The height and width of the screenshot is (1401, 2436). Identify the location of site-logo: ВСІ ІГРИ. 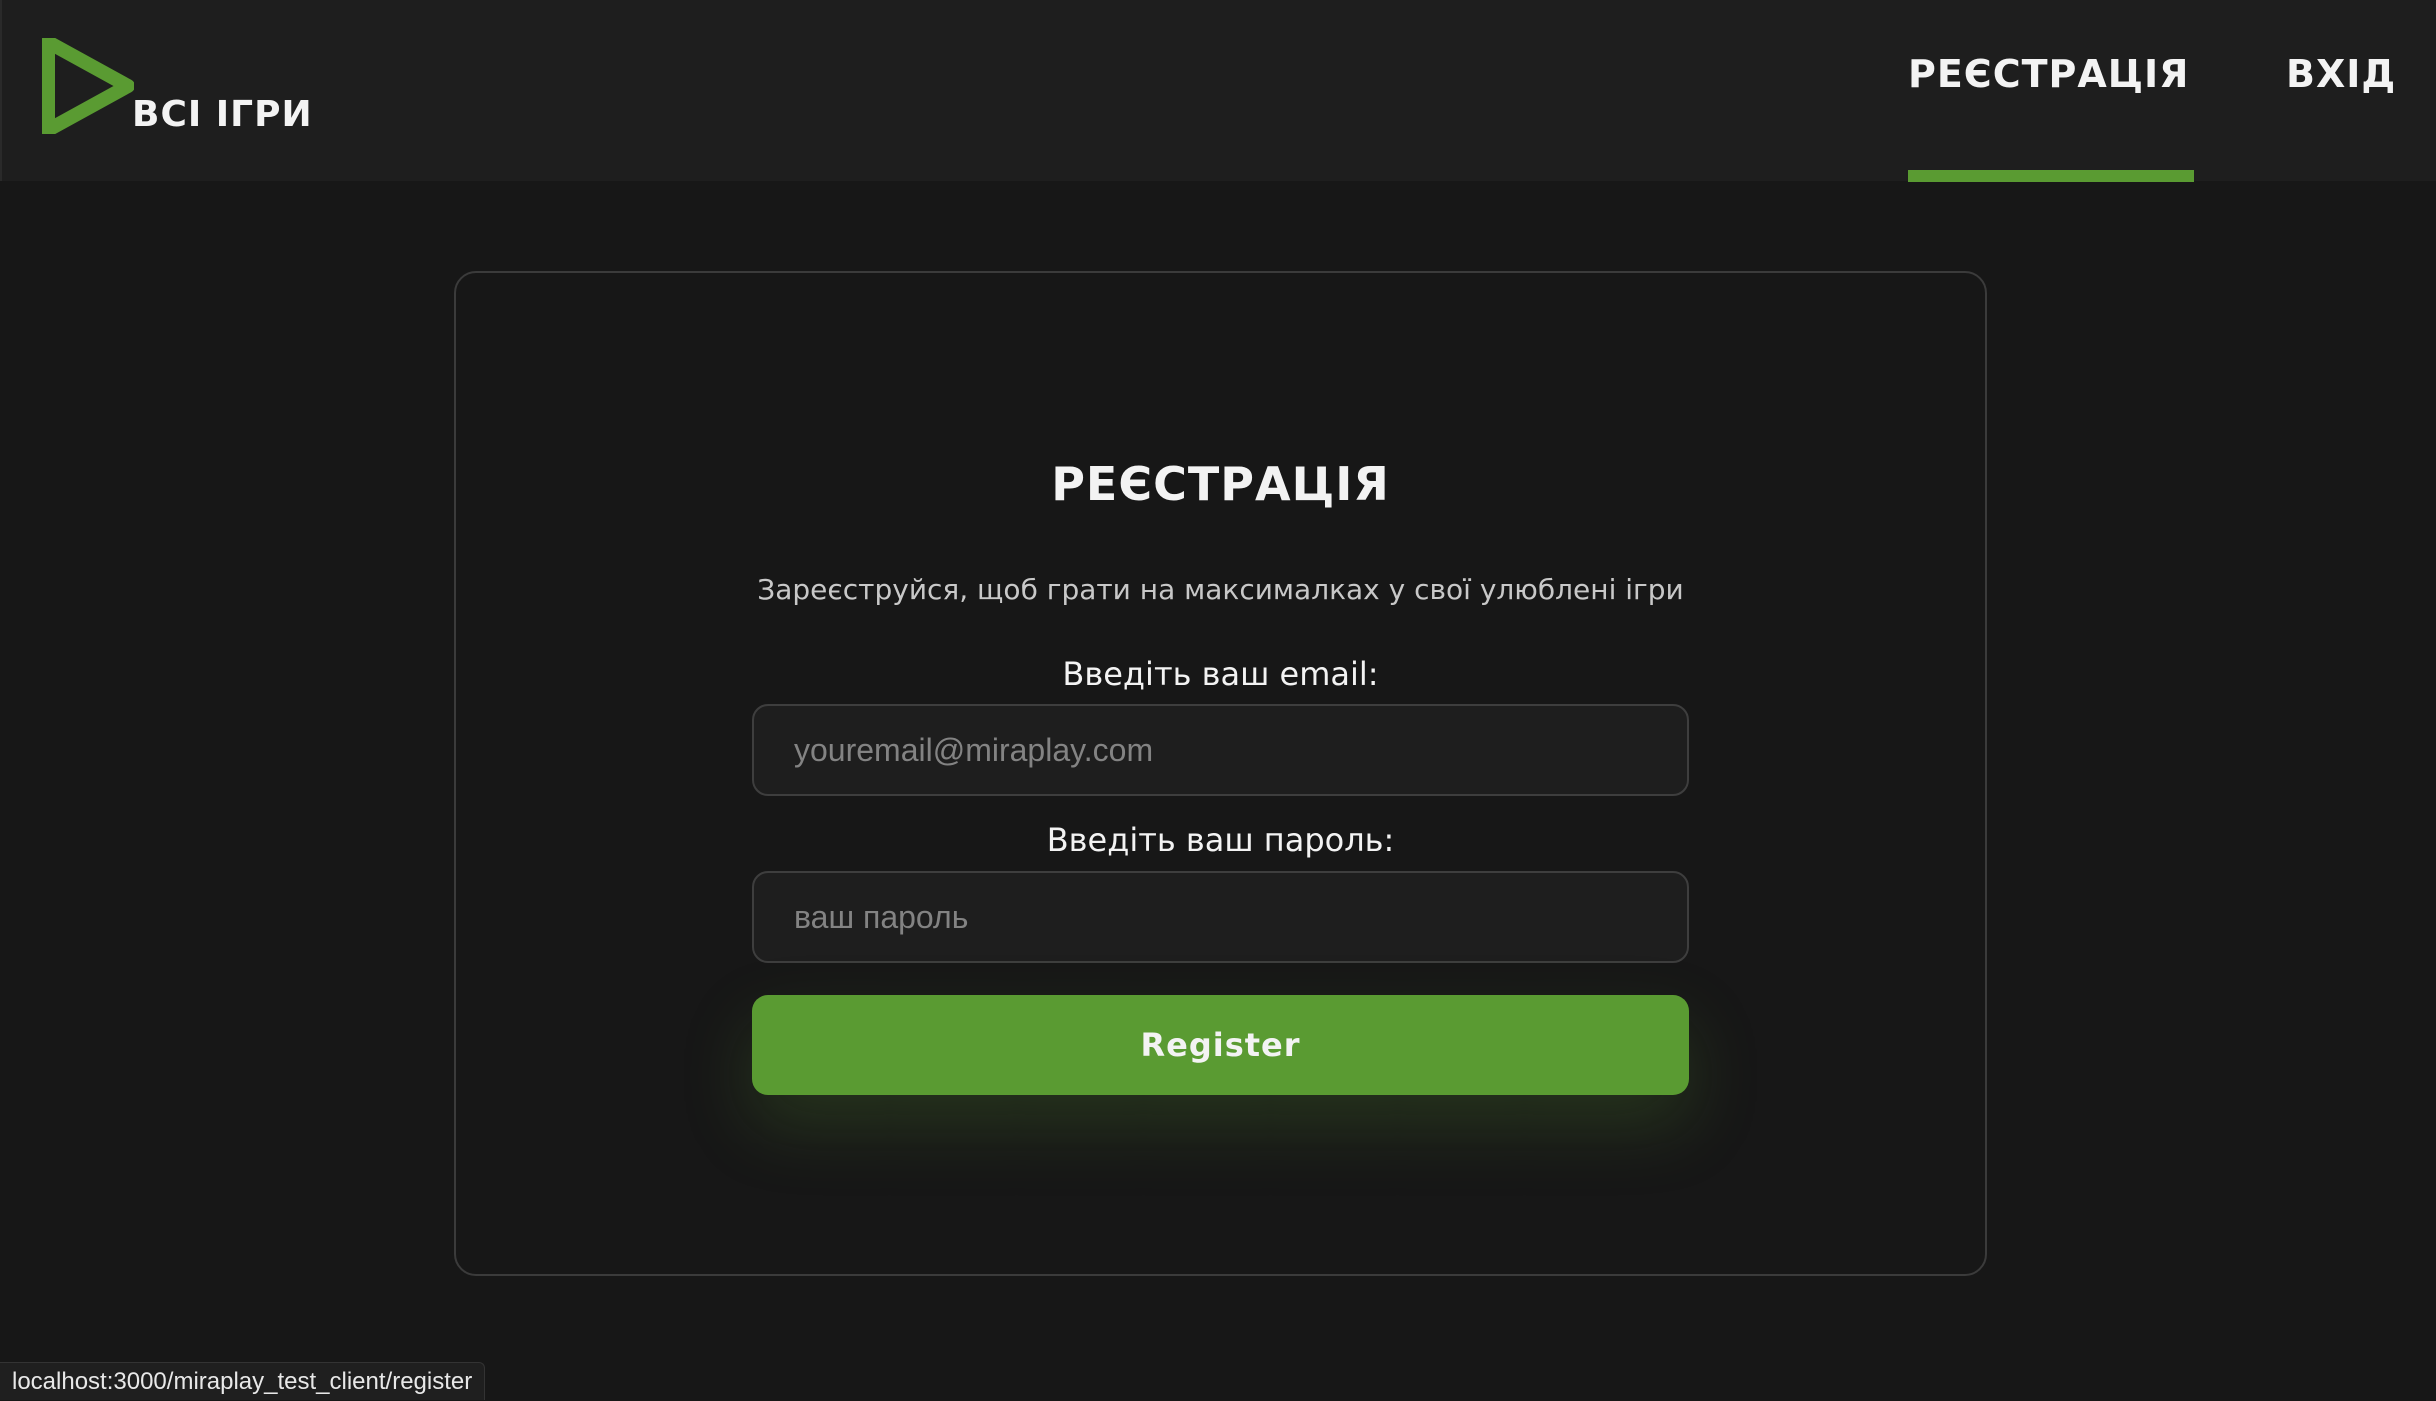
(192, 88).